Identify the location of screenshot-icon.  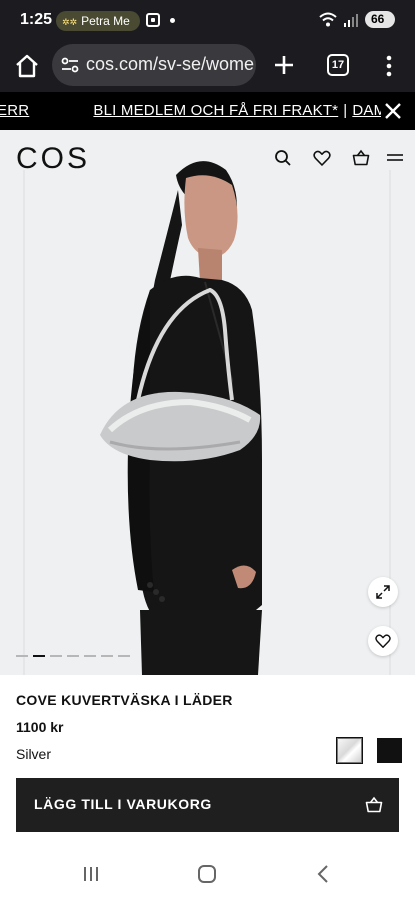
(153, 20).